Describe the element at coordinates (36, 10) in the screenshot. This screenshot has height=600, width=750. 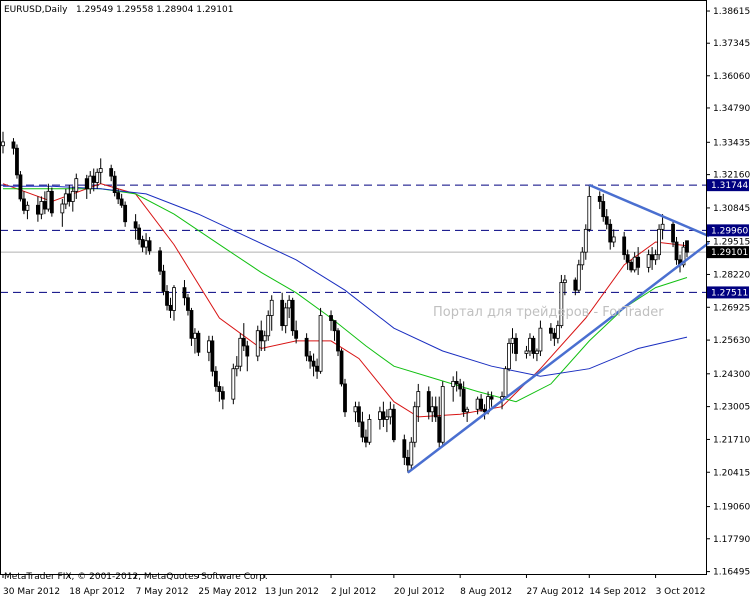
I see `chart-title: EURUSD,Daily` at that location.